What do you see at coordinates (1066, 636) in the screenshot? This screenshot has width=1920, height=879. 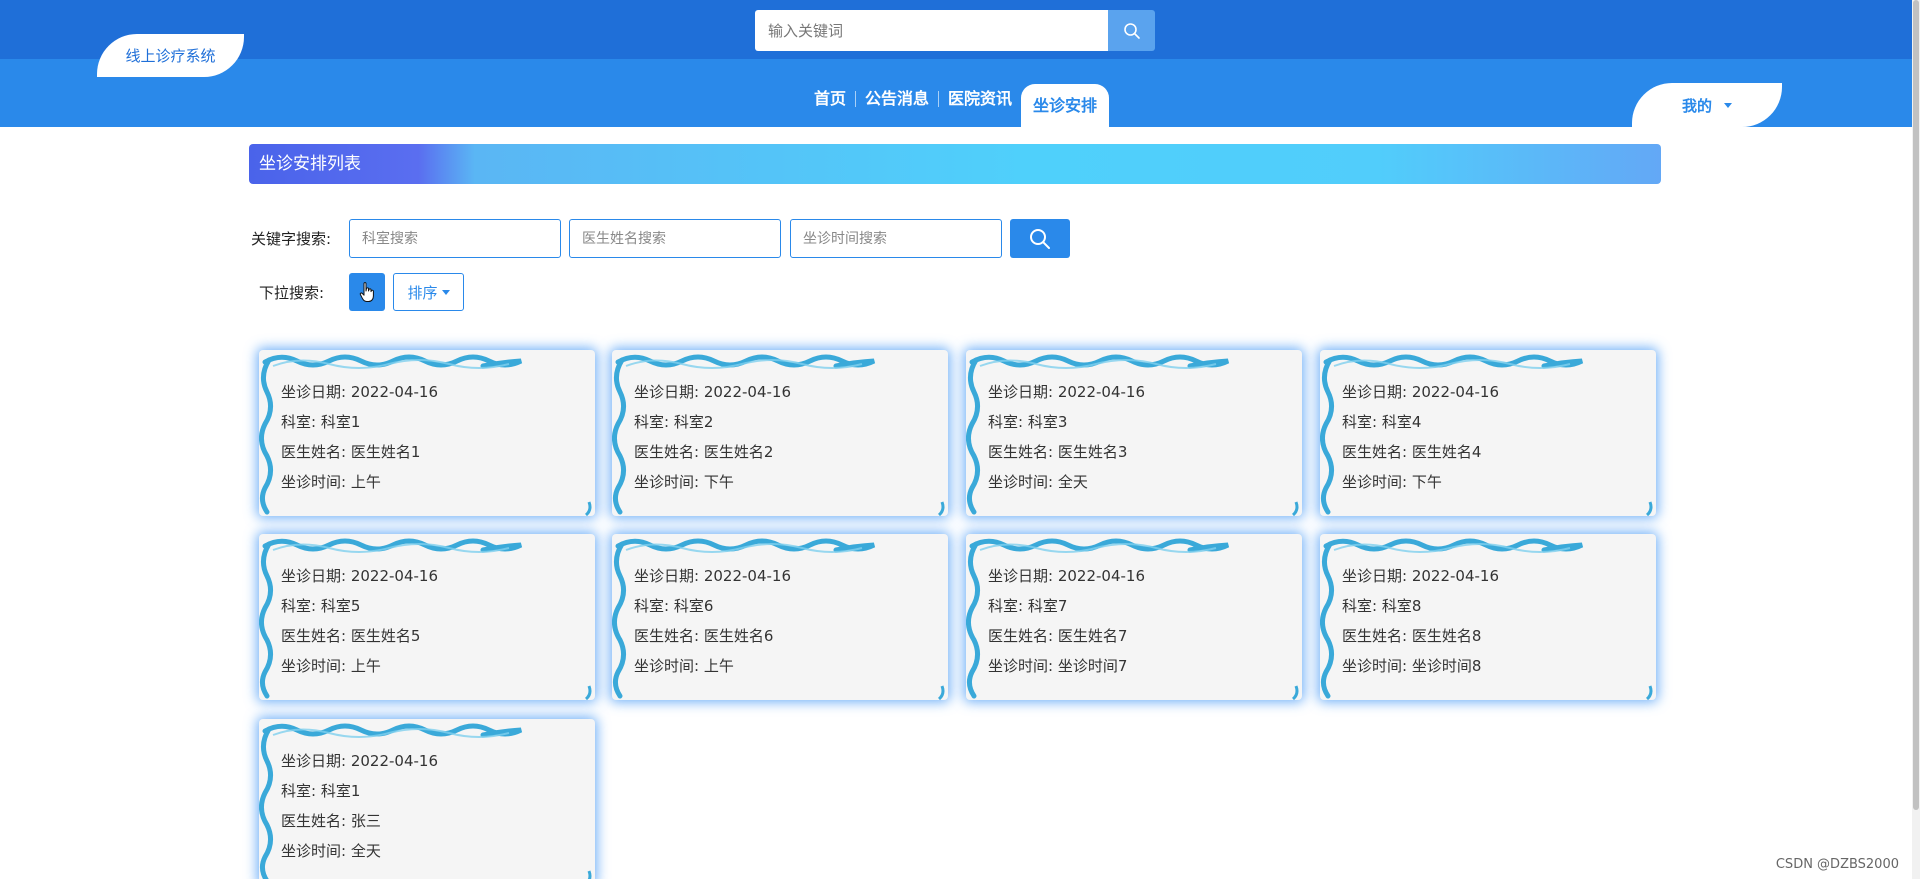 I see `doctor-name-row: 医生姓名: 医生姓名7` at bounding box center [1066, 636].